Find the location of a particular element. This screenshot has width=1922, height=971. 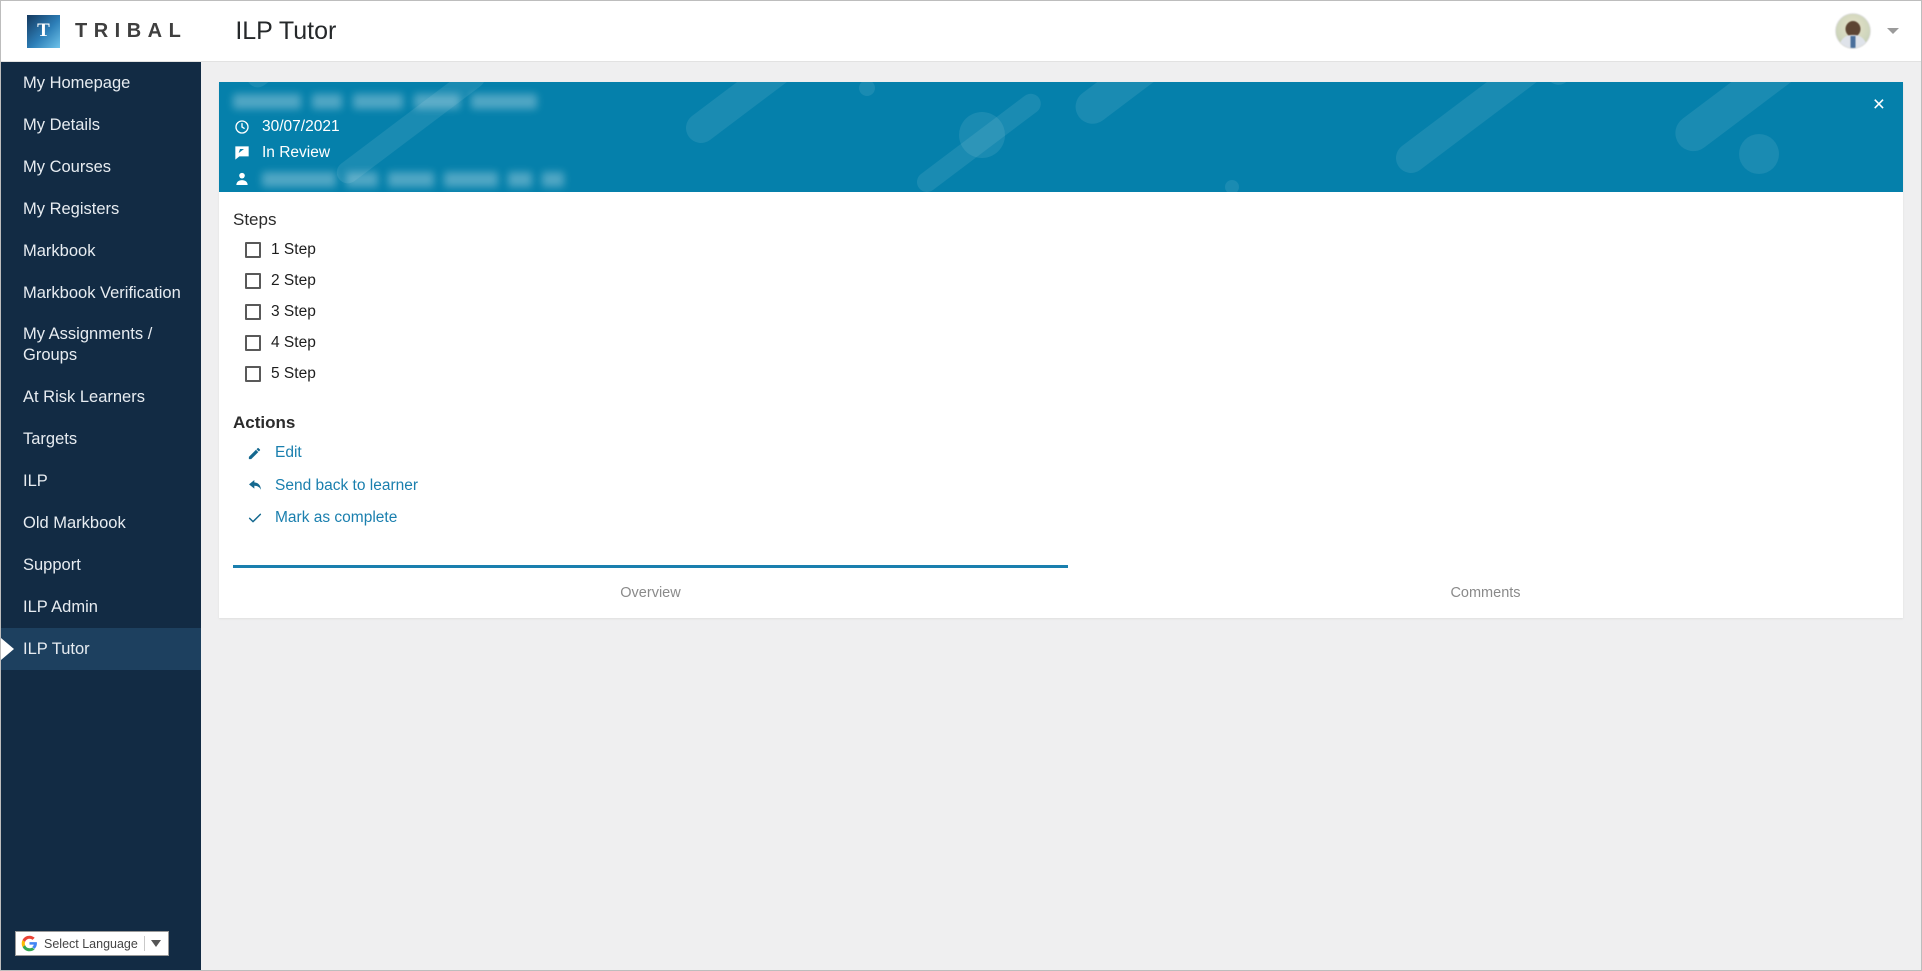

google-logo-icon is located at coordinates (29, 943).